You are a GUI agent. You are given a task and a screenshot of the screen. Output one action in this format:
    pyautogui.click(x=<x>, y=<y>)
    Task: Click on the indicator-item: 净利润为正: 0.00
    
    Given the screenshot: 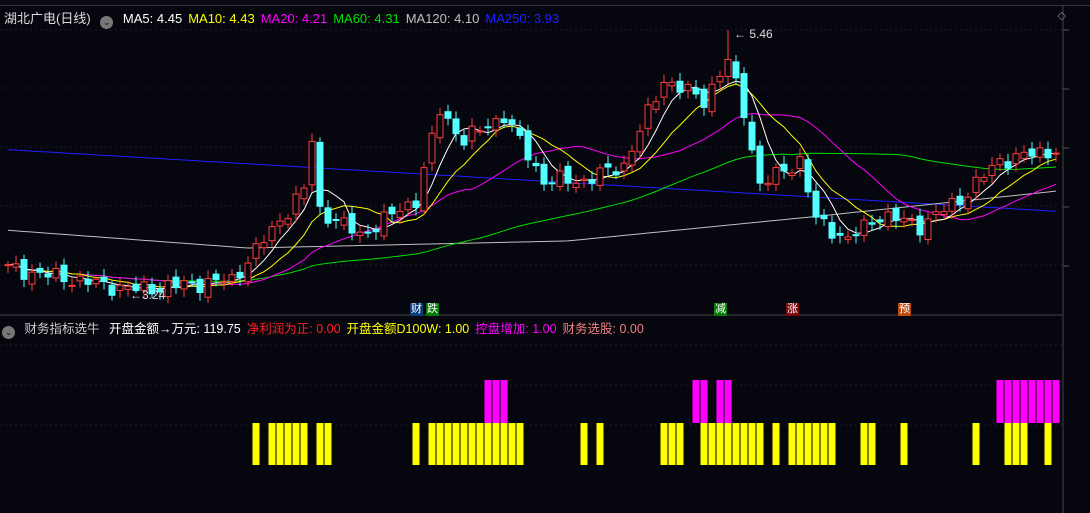 What is the action you would take?
    pyautogui.click(x=293, y=329)
    